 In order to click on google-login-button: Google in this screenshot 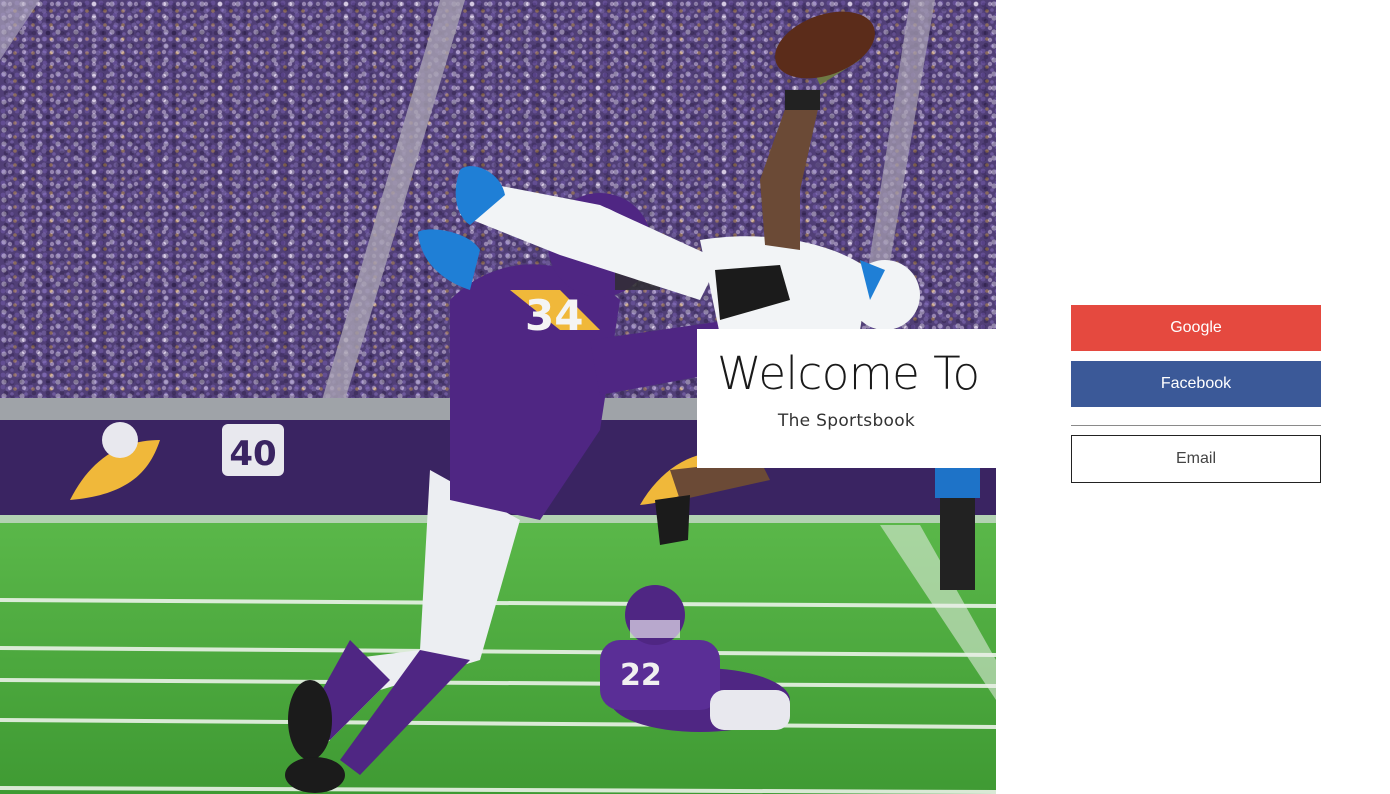, I will do `click(1196, 328)`.